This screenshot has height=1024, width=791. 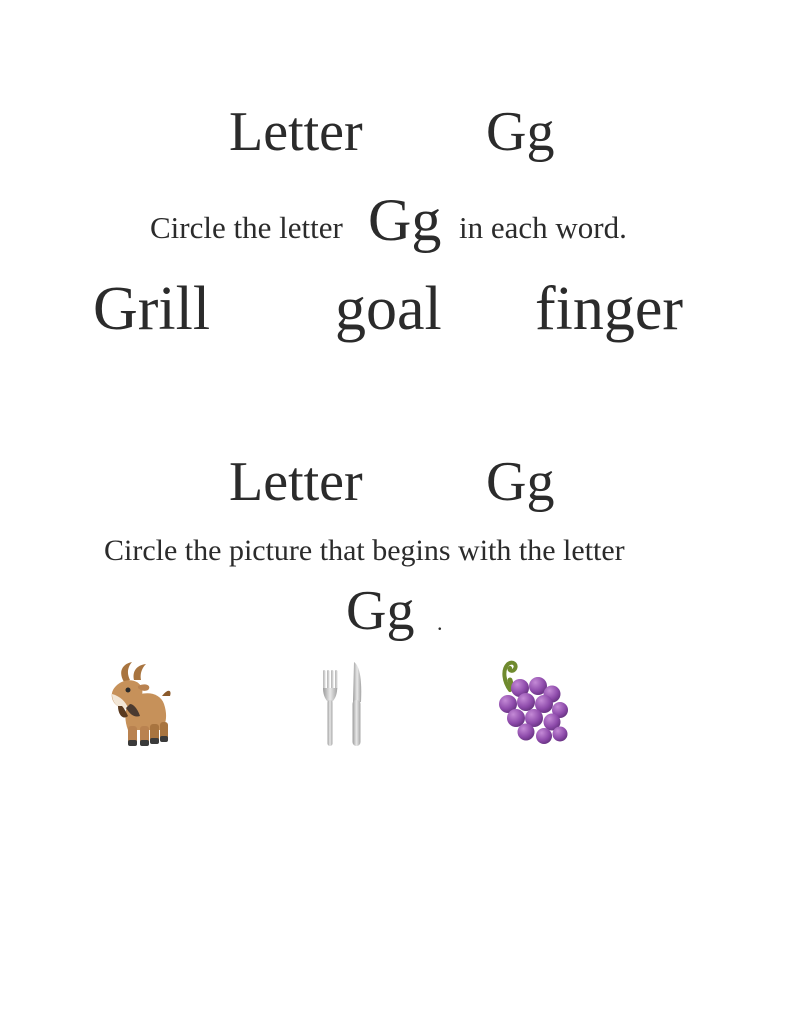 What do you see at coordinates (440, 622) in the screenshot?
I see `section2-instruction-end: .` at bounding box center [440, 622].